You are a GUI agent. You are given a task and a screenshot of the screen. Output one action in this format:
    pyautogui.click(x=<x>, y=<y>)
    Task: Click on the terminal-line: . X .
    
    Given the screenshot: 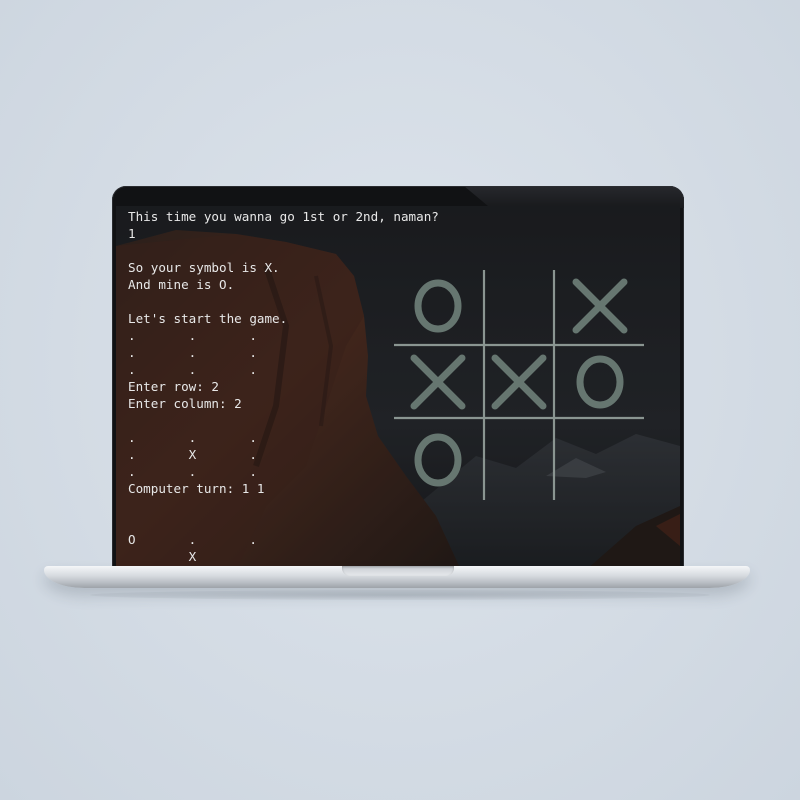 What is the action you would take?
    pyautogui.click(x=192, y=454)
    